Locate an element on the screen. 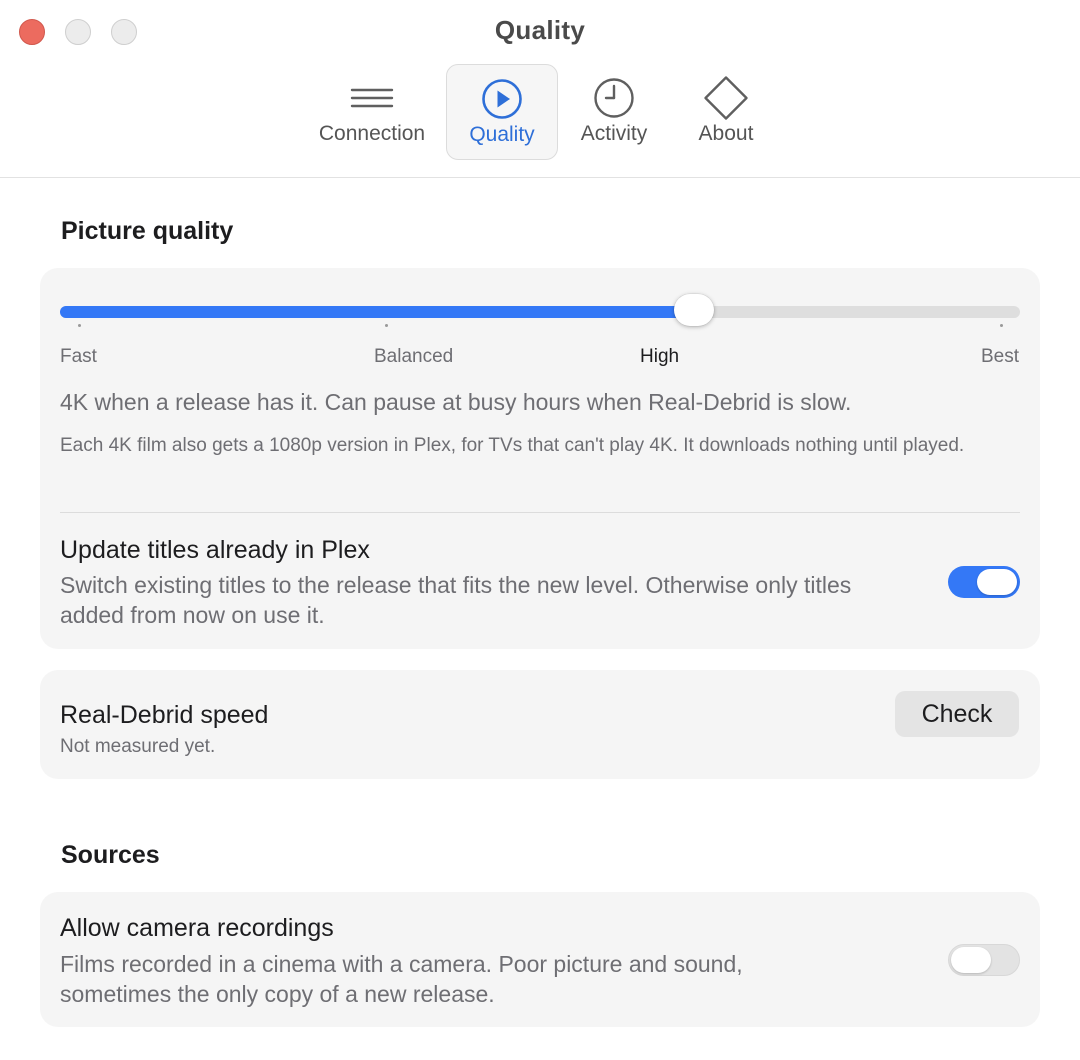 This screenshot has width=1080, height=1060. camera-recordings-toggle is located at coordinates (984, 960).